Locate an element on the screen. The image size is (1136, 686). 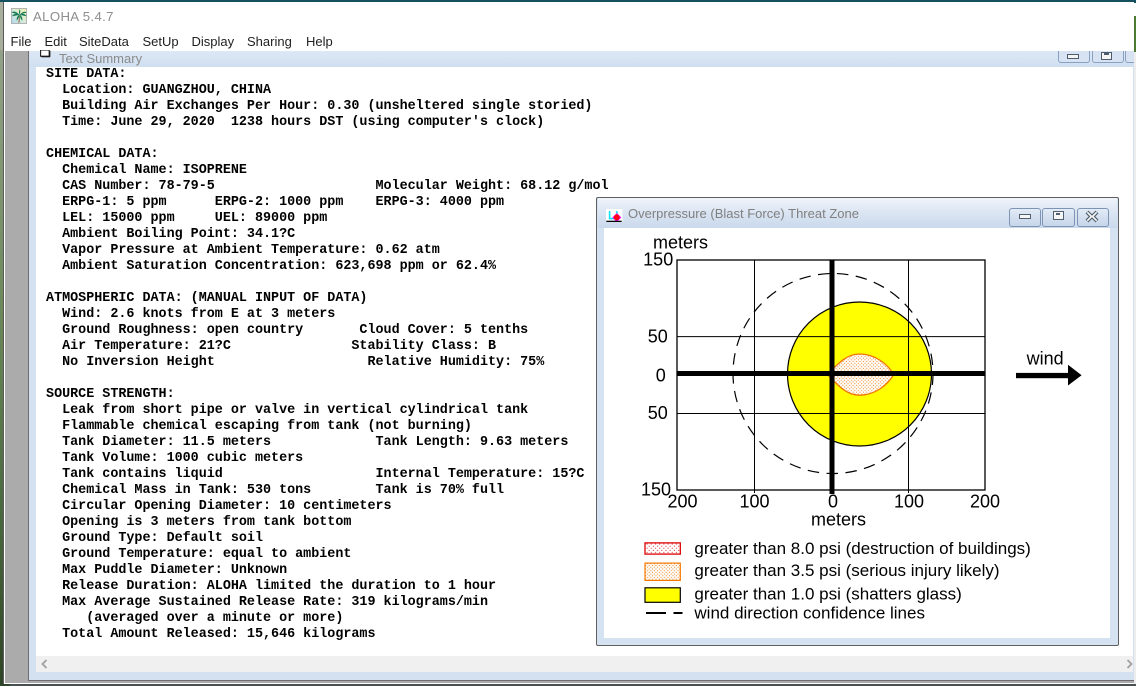
svg-text: meters is located at coordinates (838, 519).